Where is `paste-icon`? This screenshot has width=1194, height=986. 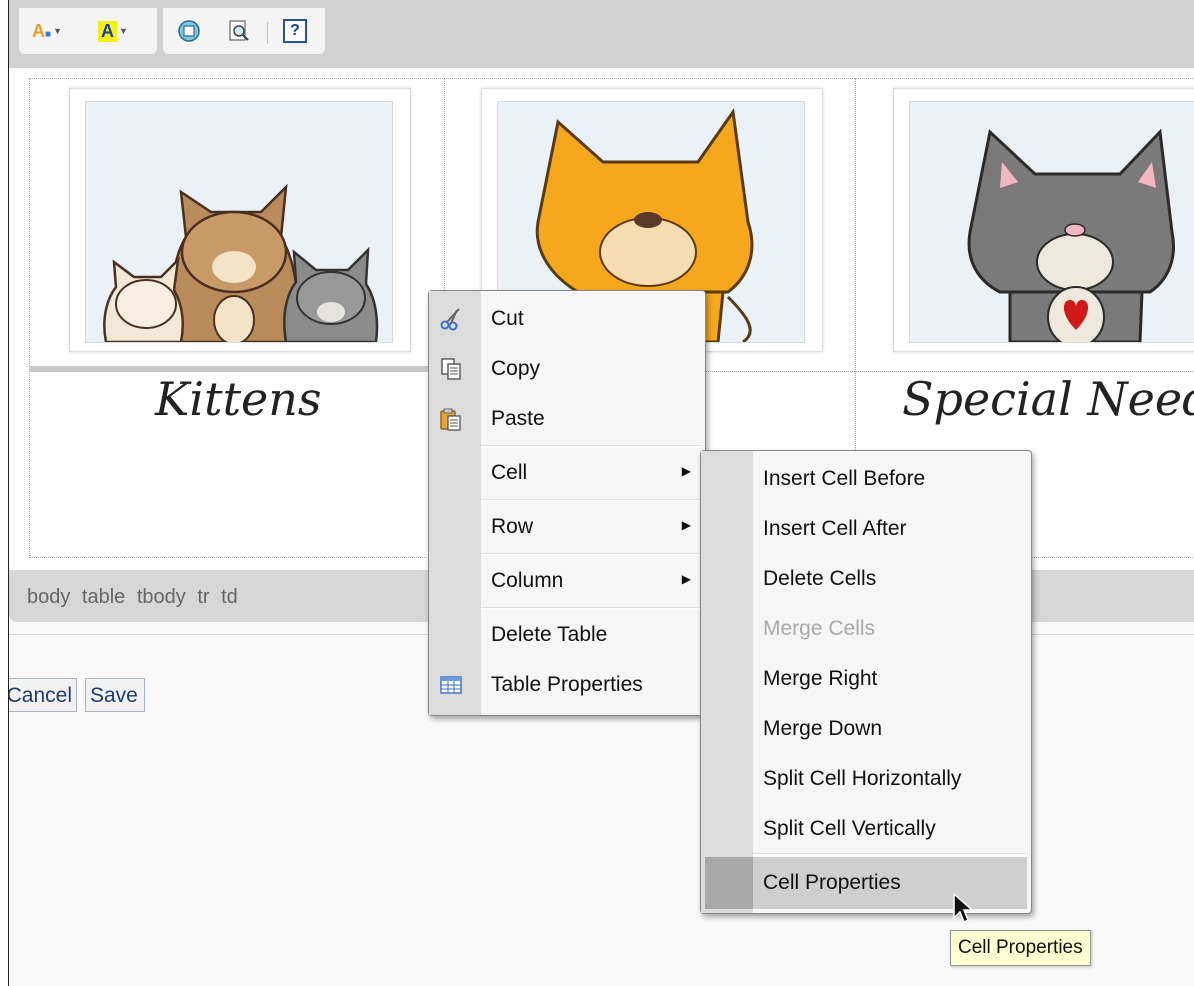
paste-icon is located at coordinates (450, 419).